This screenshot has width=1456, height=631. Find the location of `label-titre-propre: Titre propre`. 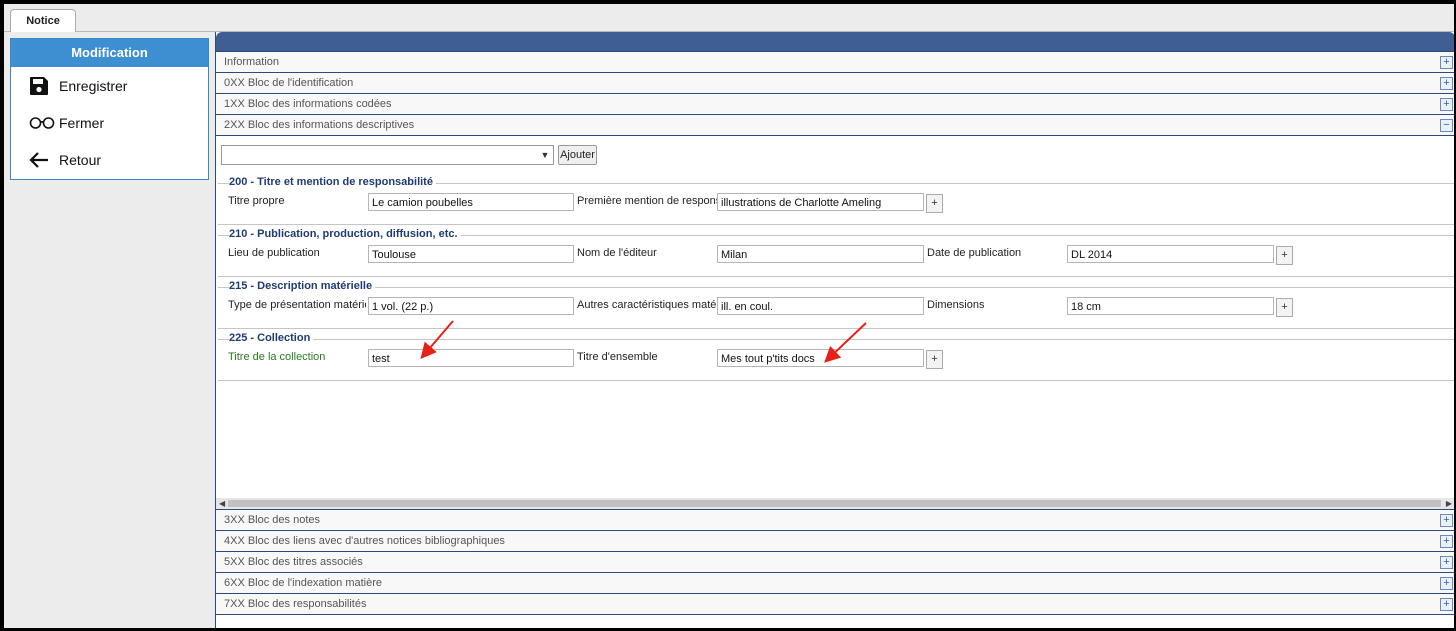

label-titre-propre: Titre propre is located at coordinates (256, 201).